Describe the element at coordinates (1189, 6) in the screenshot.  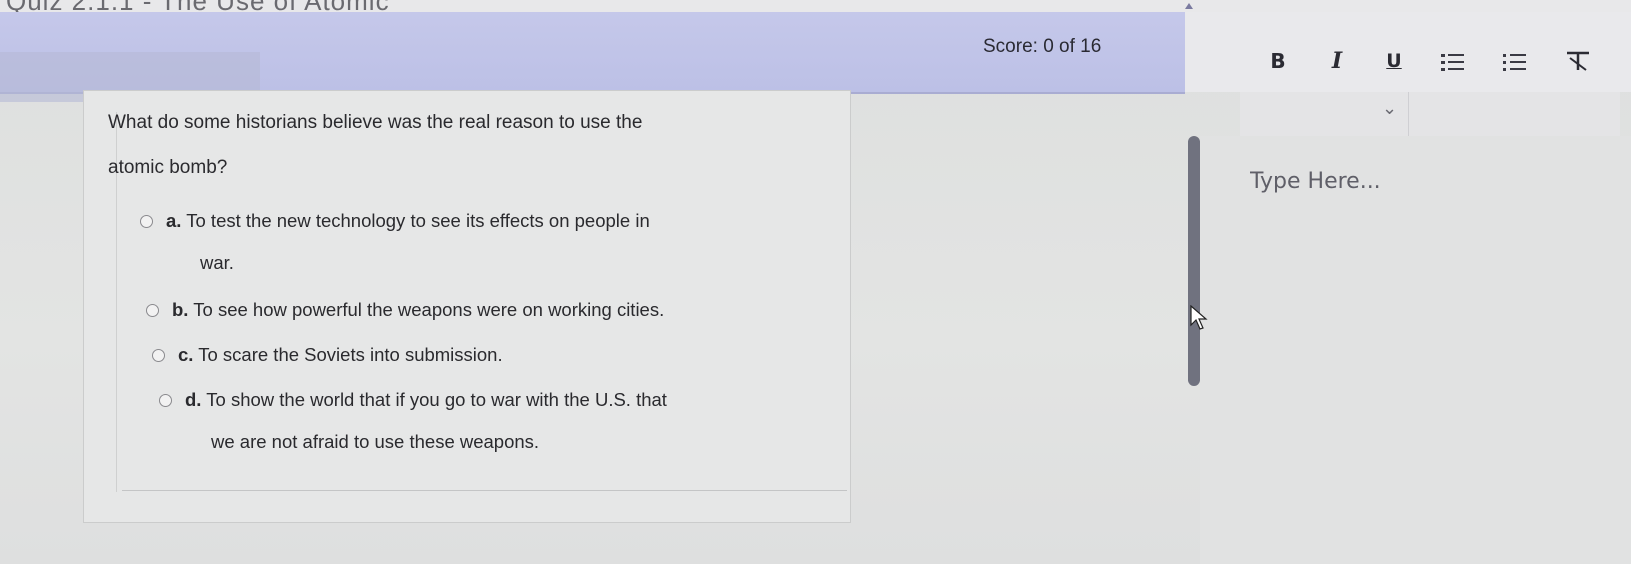
I see `scroll-up-arrow-icon` at that location.